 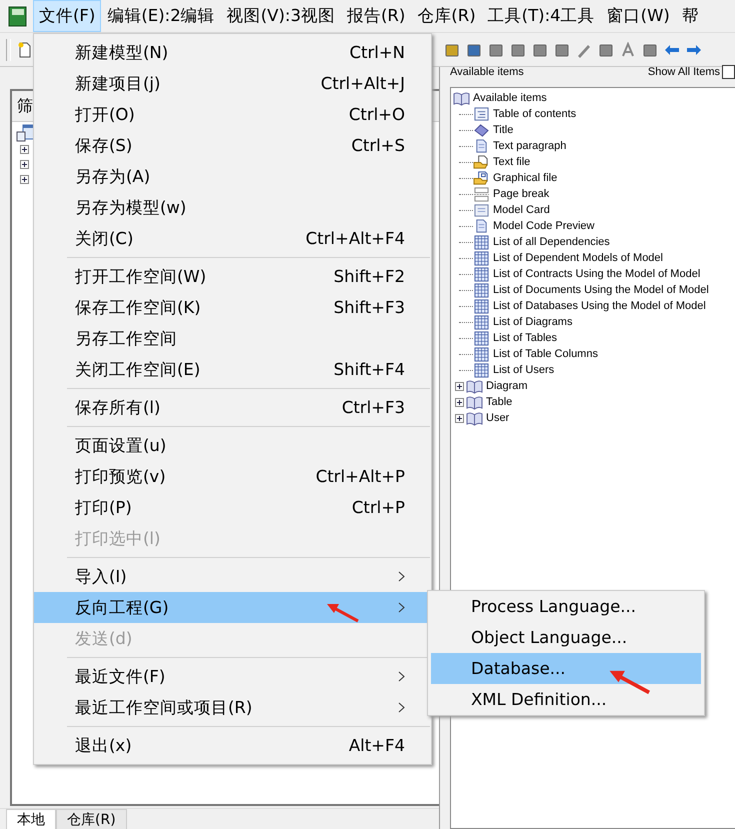 I want to click on menu-item: 打开工作空间(W) Shift+F2, so click(x=232, y=276).